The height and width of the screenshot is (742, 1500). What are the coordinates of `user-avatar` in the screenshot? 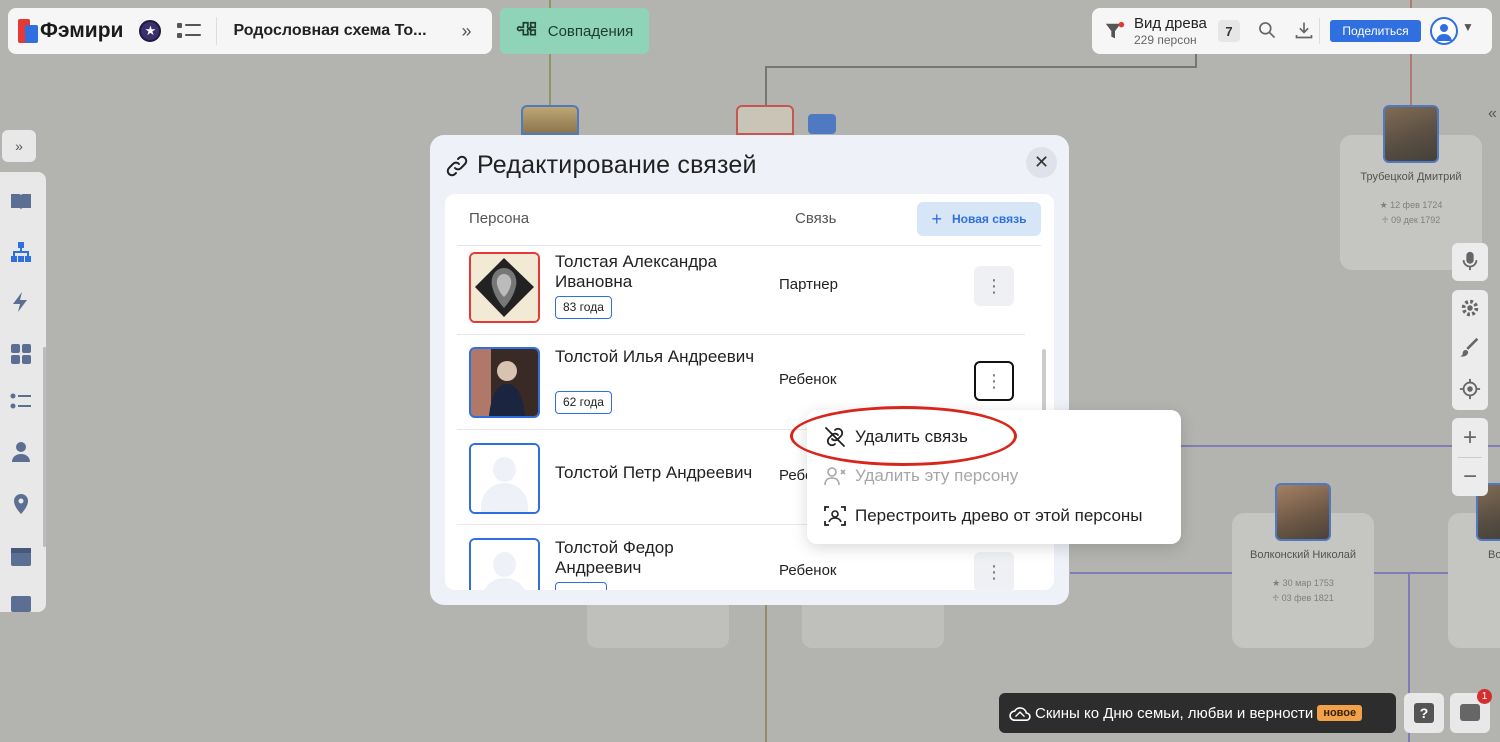 It's located at (1444, 31).